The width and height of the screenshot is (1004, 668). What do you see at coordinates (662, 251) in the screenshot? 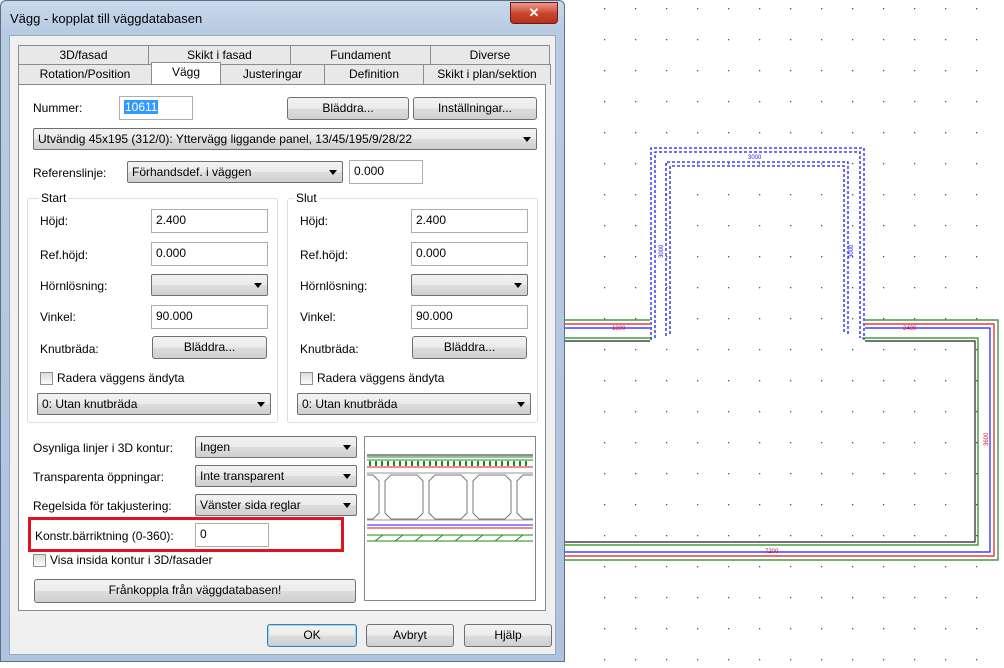
I see `dim-left-vert: 3000` at bounding box center [662, 251].